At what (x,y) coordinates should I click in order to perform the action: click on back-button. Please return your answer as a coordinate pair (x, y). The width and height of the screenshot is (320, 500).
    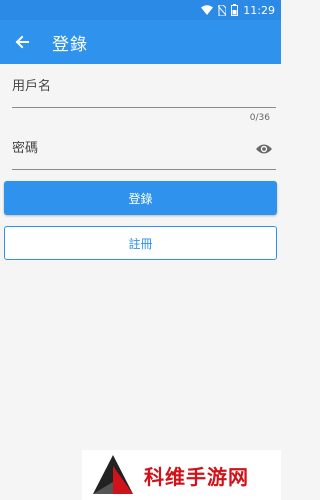
    Looking at the image, I should click on (22, 42).